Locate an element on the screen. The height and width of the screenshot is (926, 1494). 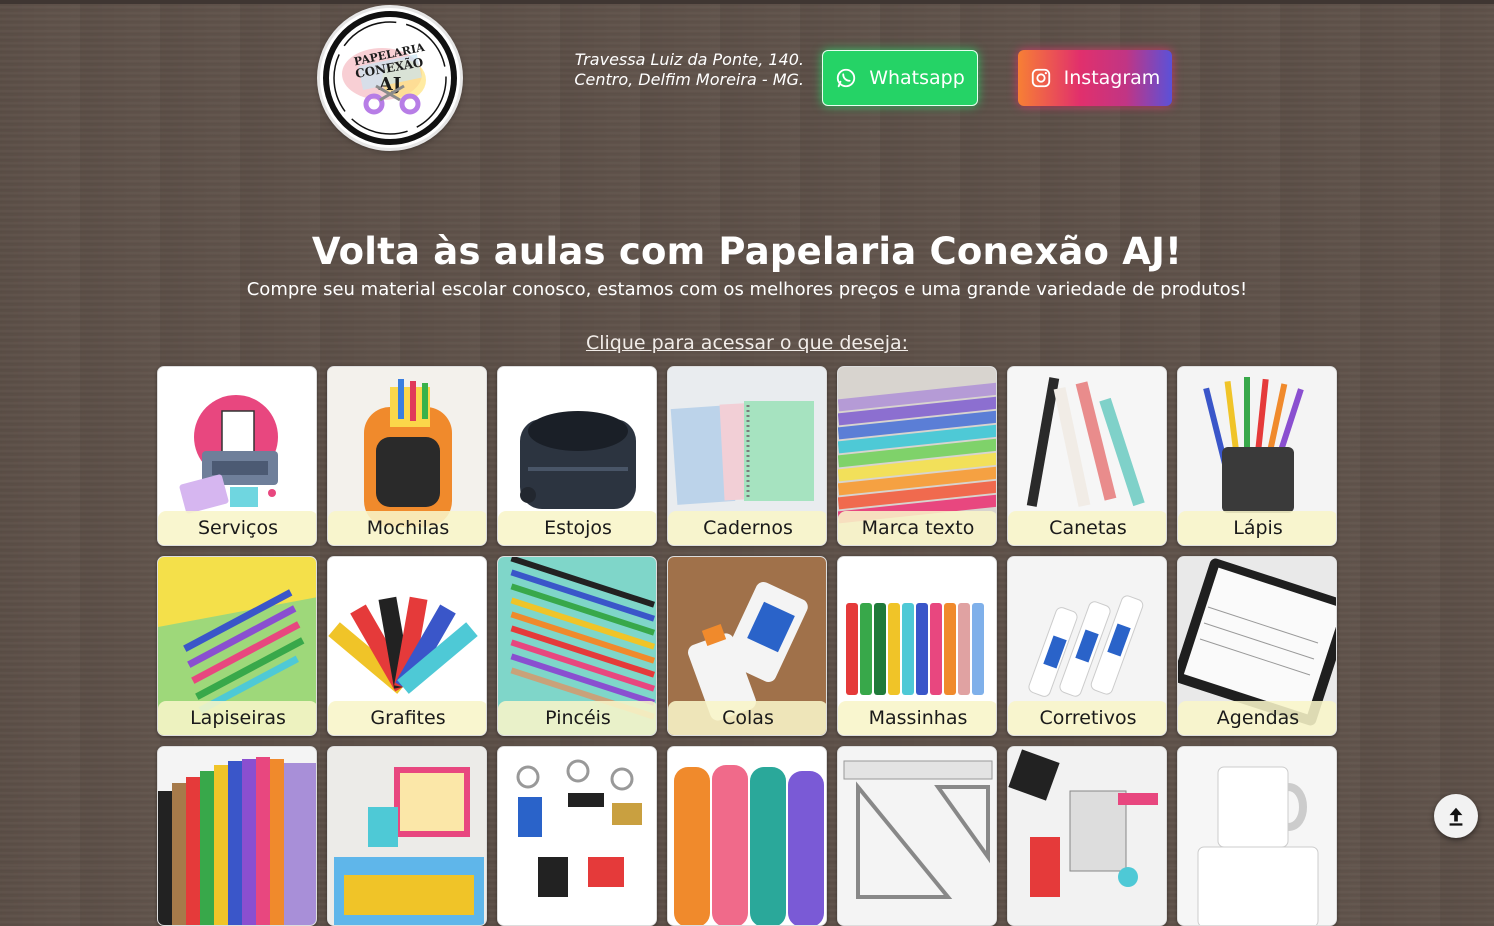
category-card-chaveiros is located at coordinates (577, 836).